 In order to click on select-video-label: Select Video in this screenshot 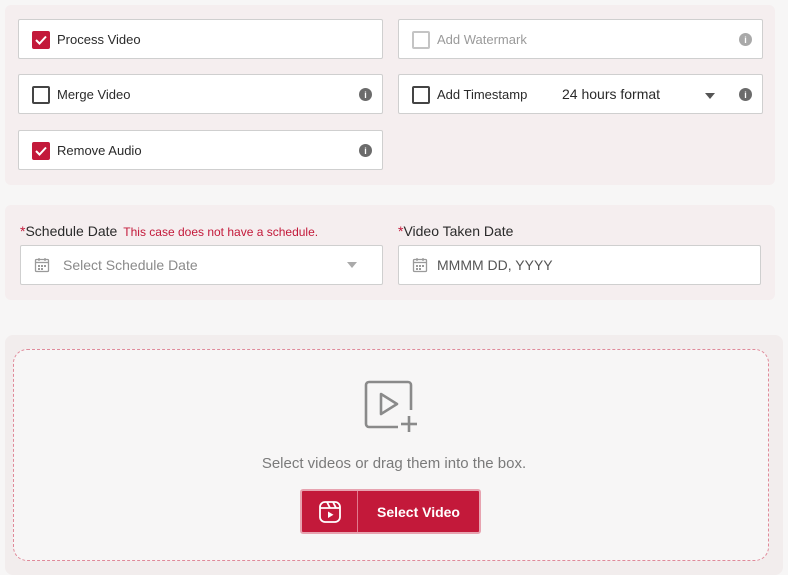, I will do `click(418, 511)`.